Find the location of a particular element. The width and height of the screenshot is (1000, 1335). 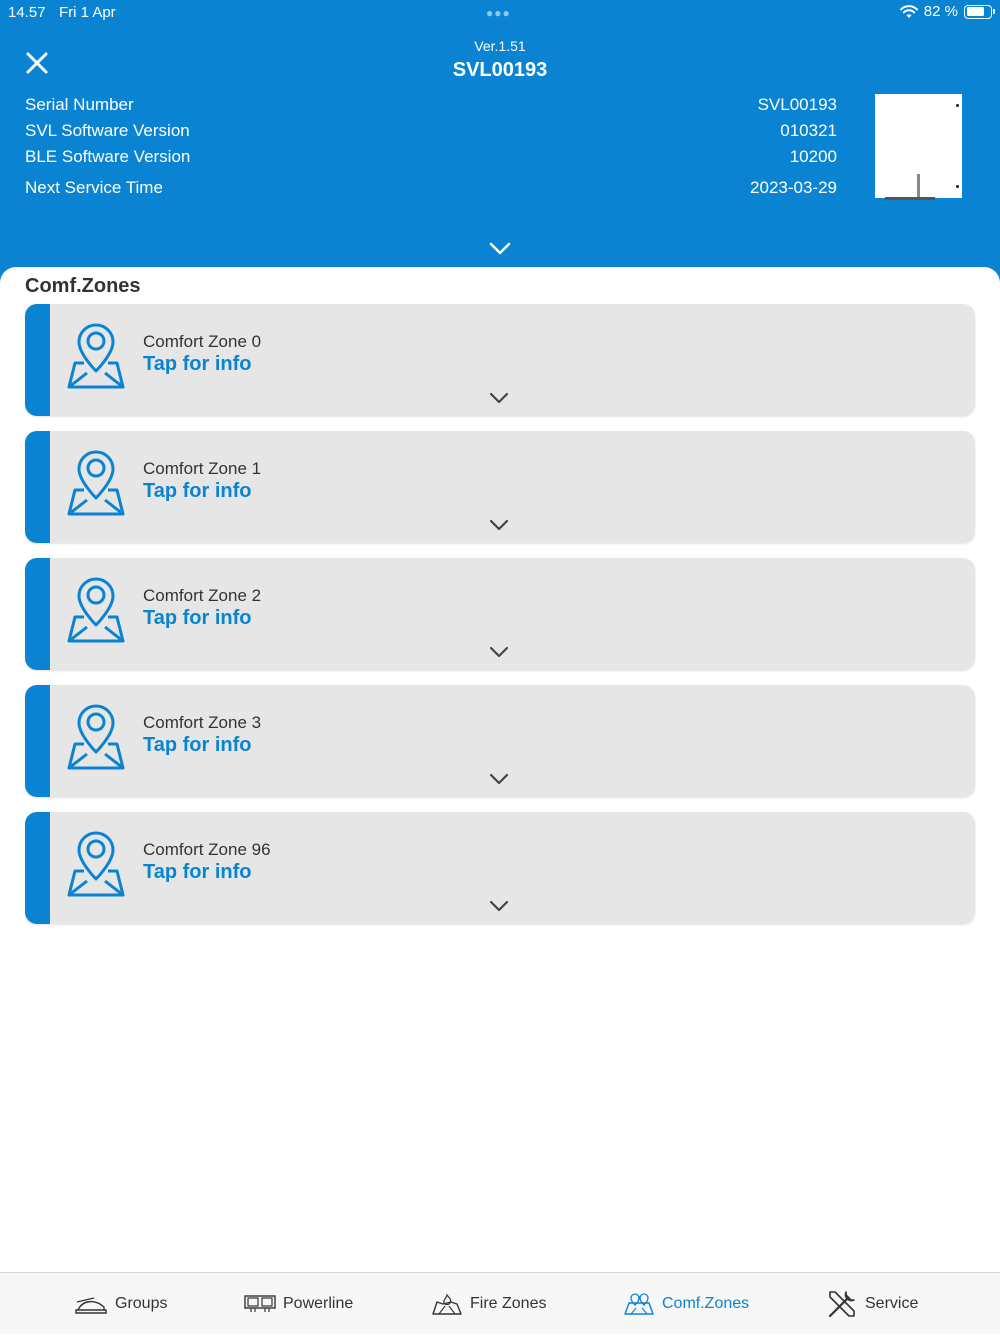

info-row-next-service-time: Next Service Time 2023-03-29 is located at coordinates (431, 188).